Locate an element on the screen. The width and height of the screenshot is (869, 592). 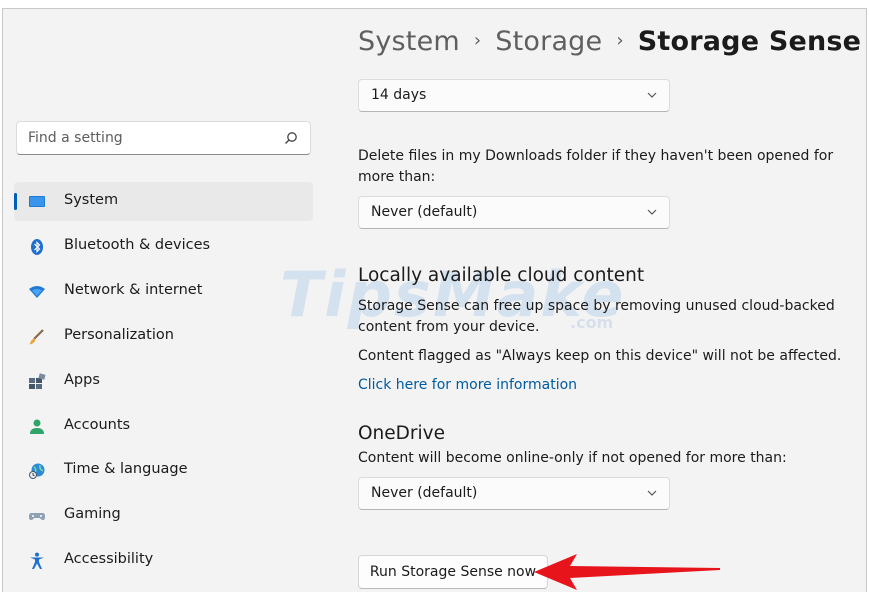
gamepad-icon is located at coordinates (37, 516).